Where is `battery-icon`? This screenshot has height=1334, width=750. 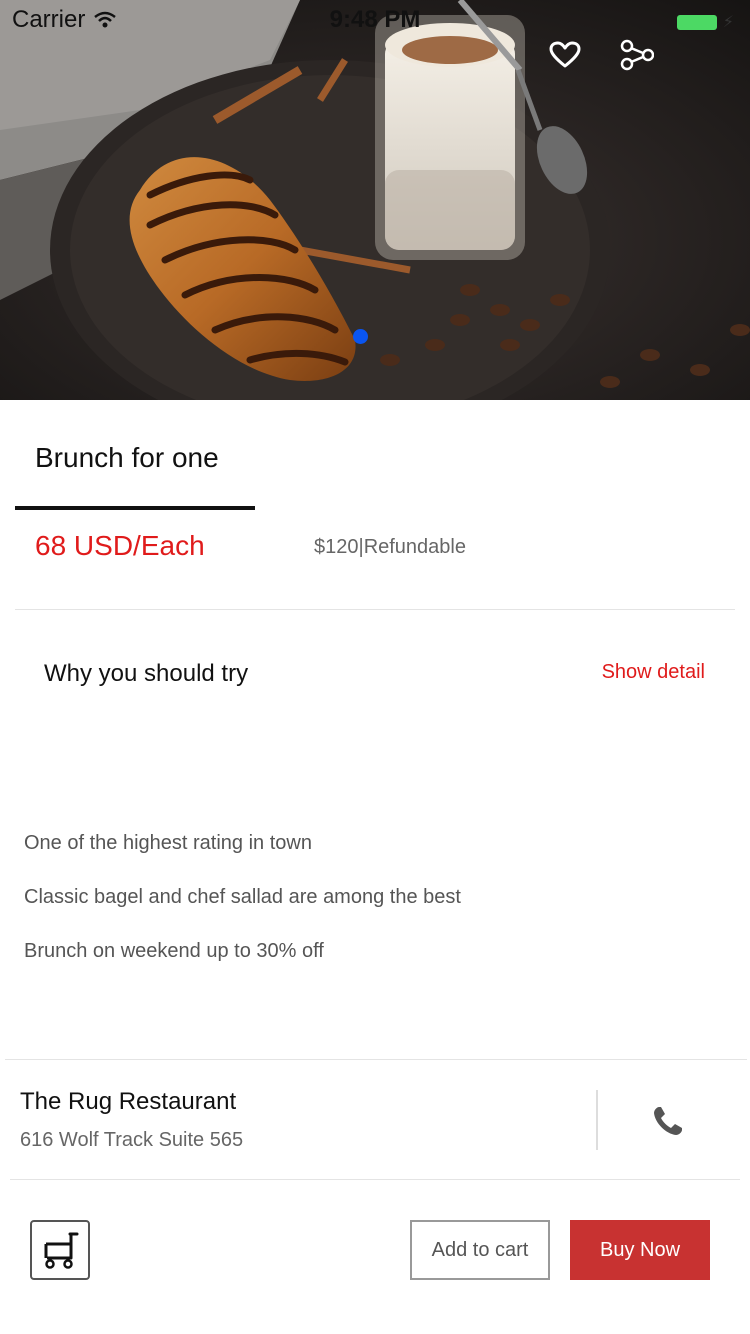
battery-icon is located at coordinates (696, 22).